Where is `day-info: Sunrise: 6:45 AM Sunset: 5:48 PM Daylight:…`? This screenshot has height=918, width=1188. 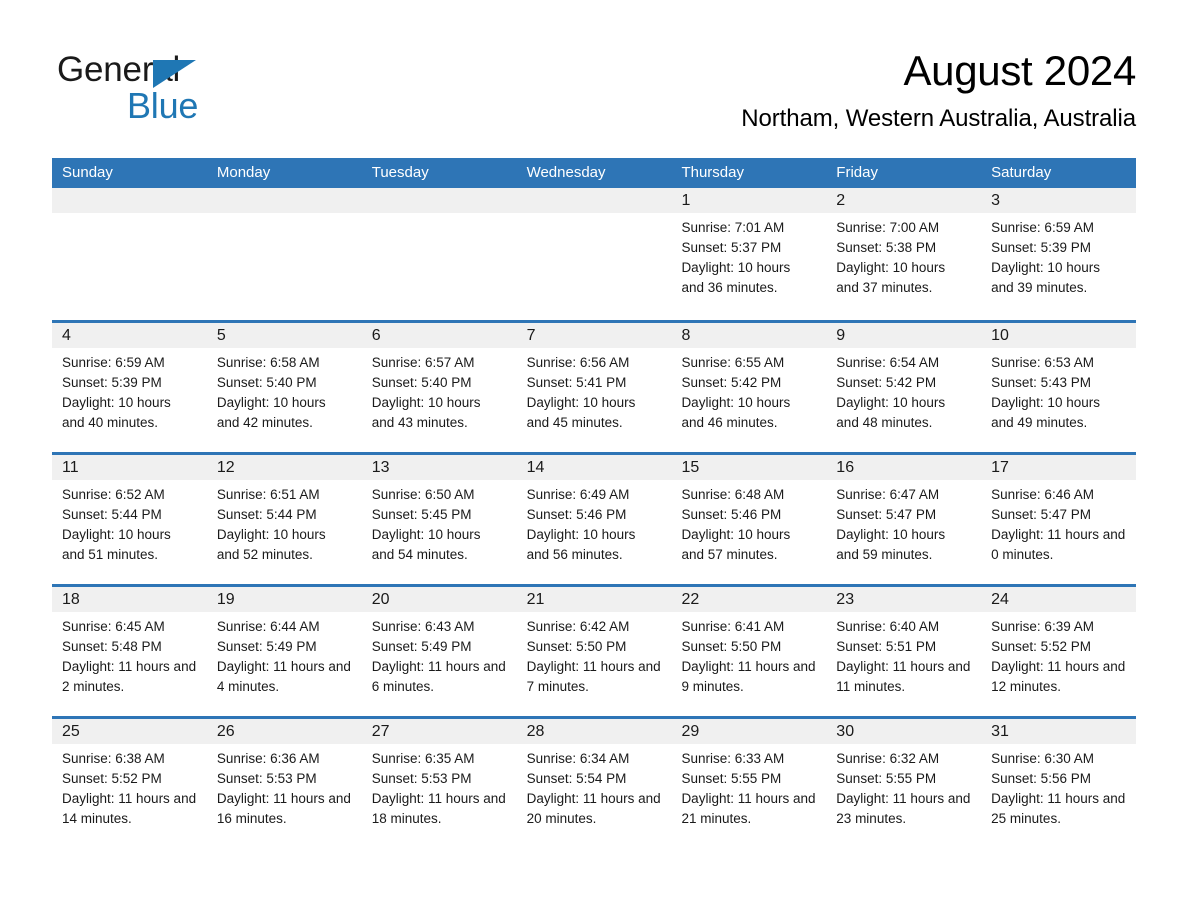
day-info: Sunrise: 6:45 AM Sunset: 5:48 PM Daylight:… is located at coordinates (129, 654).